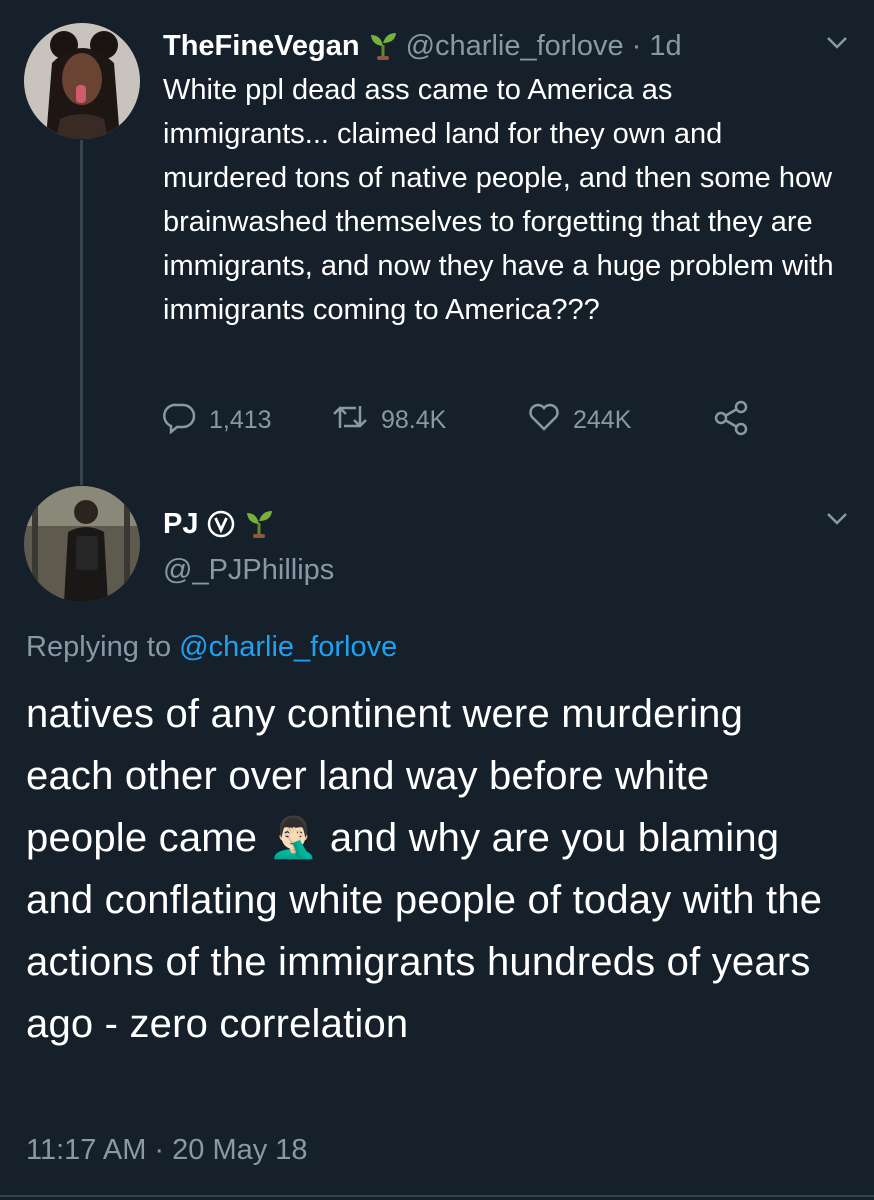 Image resolution: width=874 pixels, height=1200 pixels. What do you see at coordinates (180, 420) in the screenshot?
I see `reply-icon` at bounding box center [180, 420].